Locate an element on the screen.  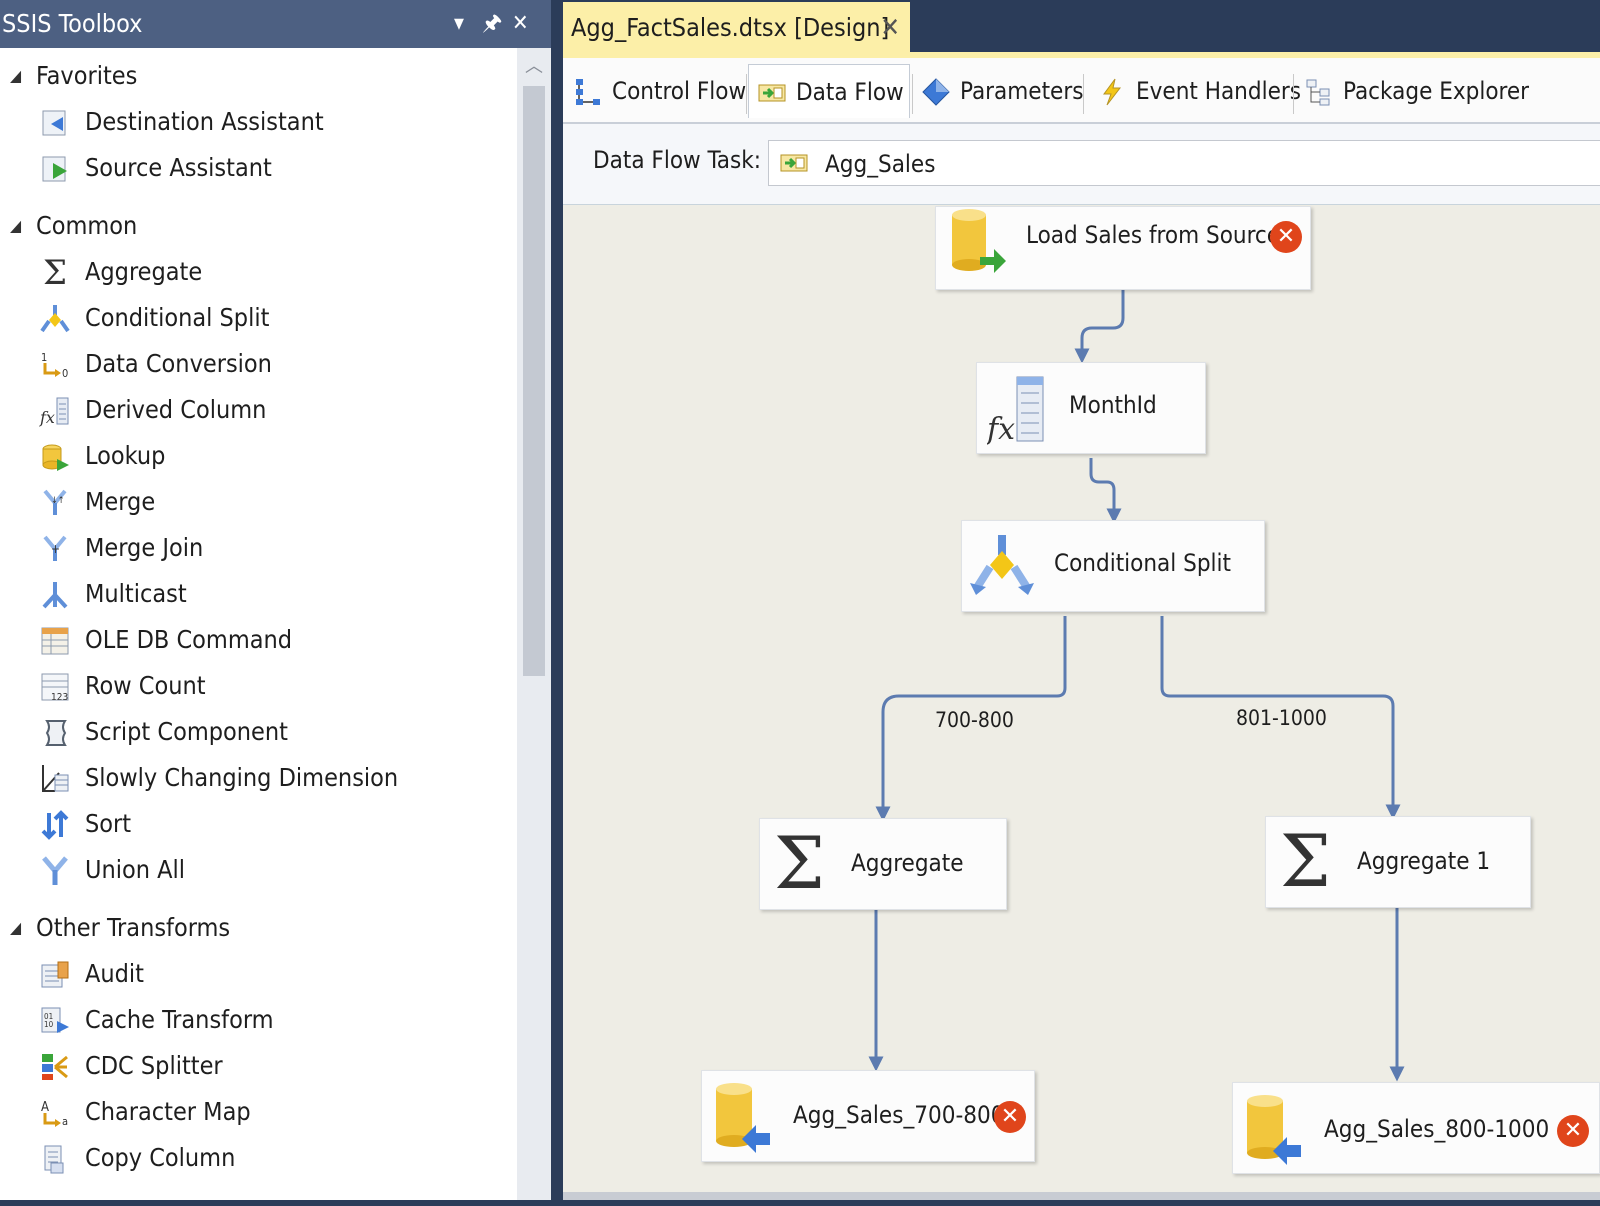
section-other-transforms: ◢ Other Transforms is located at coordinates (258, 928).